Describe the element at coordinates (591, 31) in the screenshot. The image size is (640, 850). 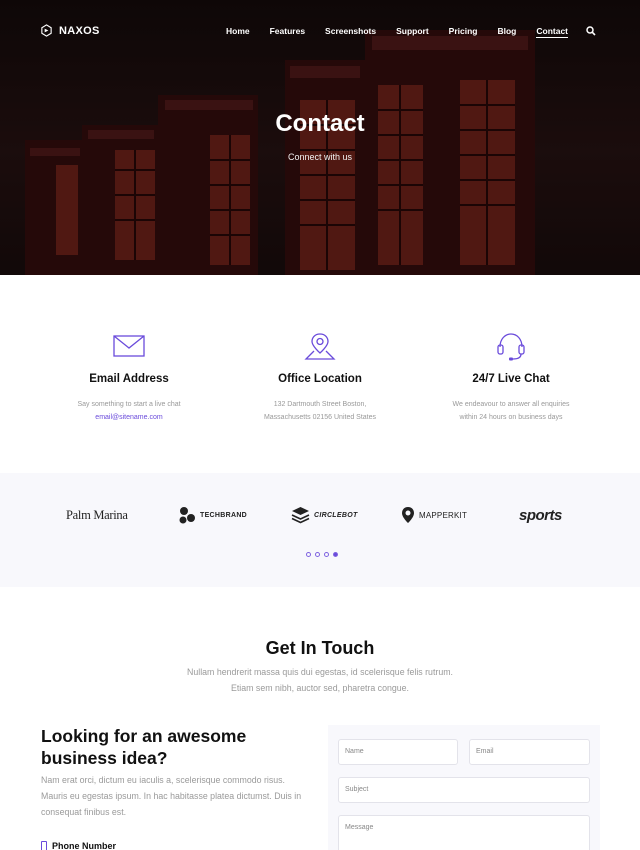
I see `search-icon` at that location.